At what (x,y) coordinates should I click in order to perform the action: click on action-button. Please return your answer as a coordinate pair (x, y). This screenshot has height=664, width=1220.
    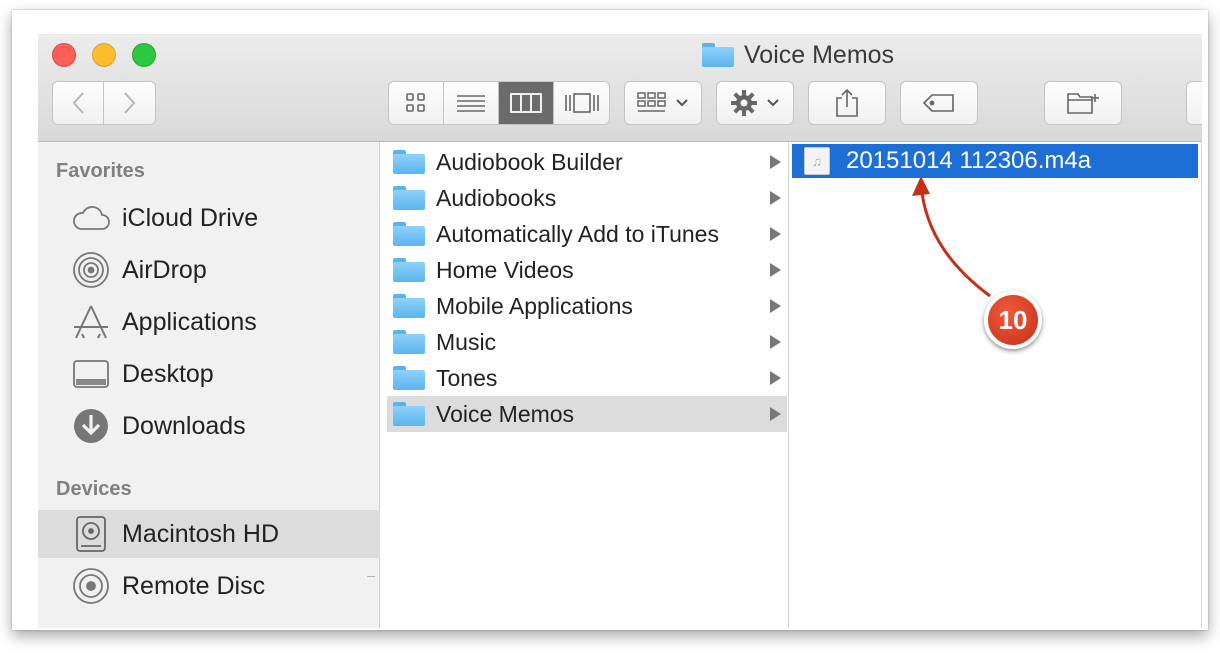
    Looking at the image, I should click on (755, 103).